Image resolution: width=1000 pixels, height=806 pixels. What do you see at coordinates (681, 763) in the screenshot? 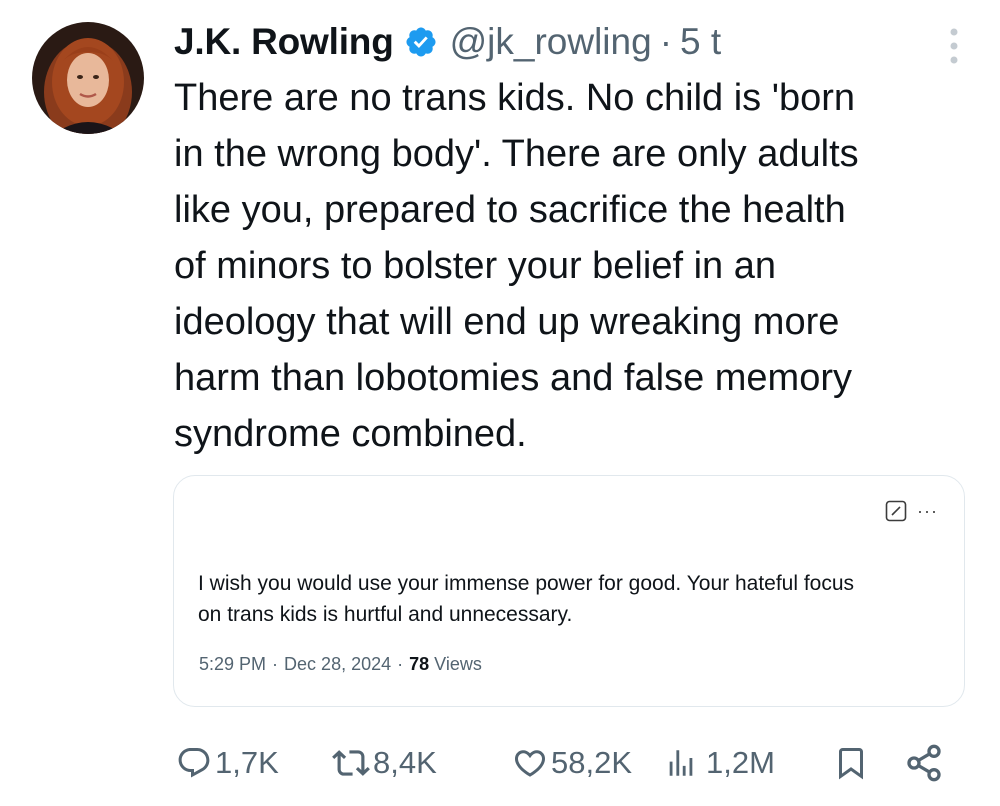
I see `views-bar-chart-icon` at bounding box center [681, 763].